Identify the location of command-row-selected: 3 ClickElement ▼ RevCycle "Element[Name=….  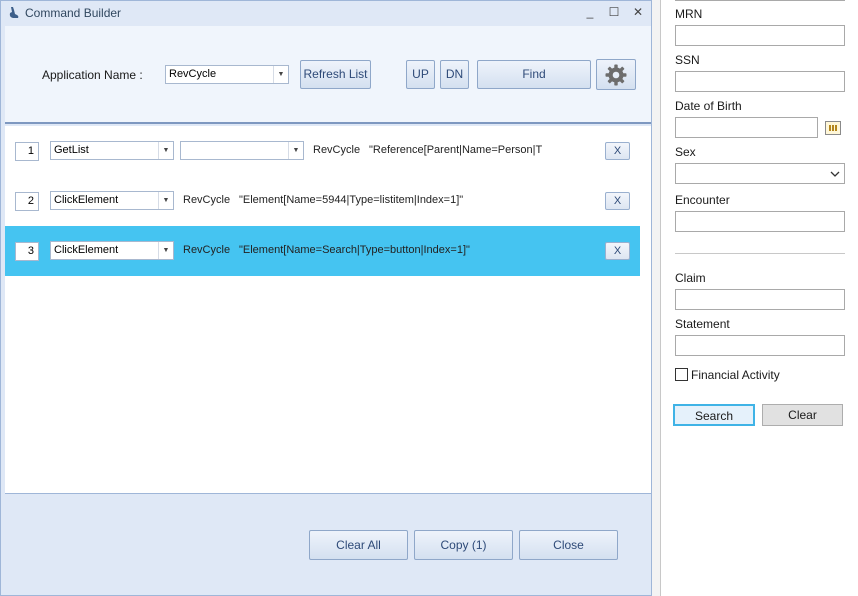
(322, 251).